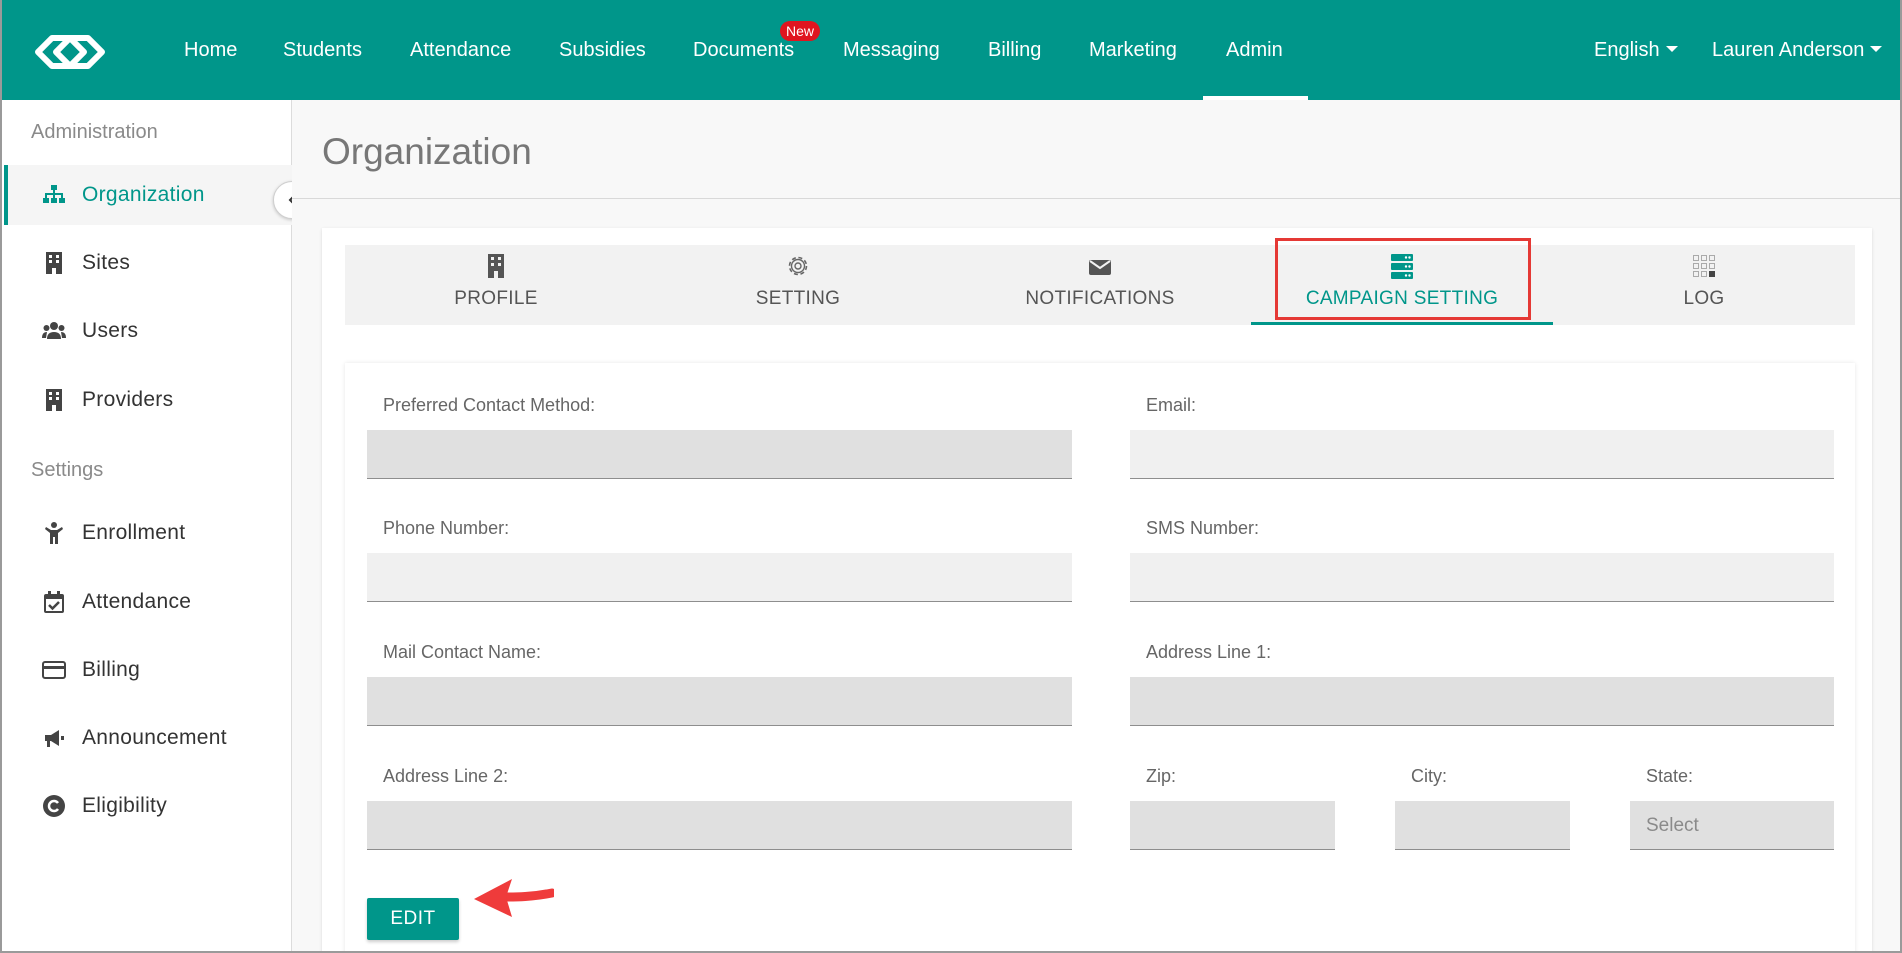 The height and width of the screenshot is (953, 1902). Describe the element at coordinates (54, 670) in the screenshot. I see `credit-card-icon` at that location.